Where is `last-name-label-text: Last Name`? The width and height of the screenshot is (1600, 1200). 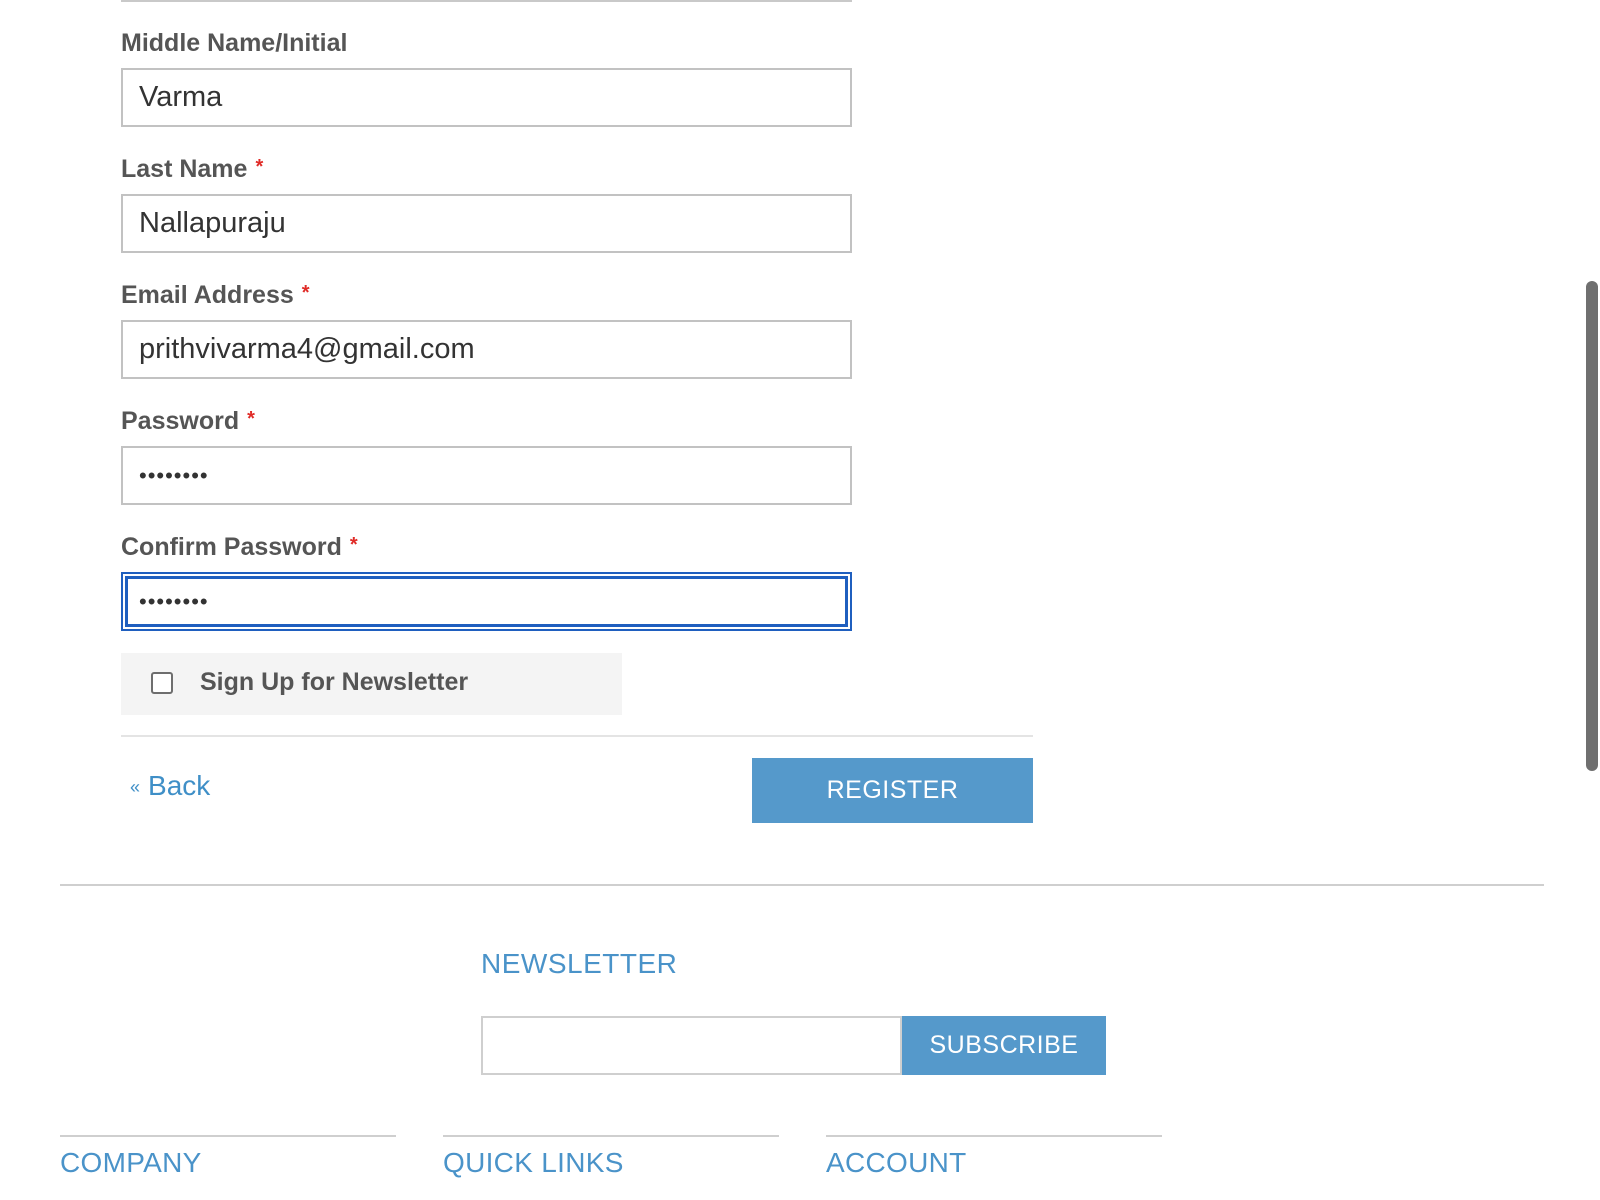
last-name-label-text: Last Name is located at coordinates (184, 169).